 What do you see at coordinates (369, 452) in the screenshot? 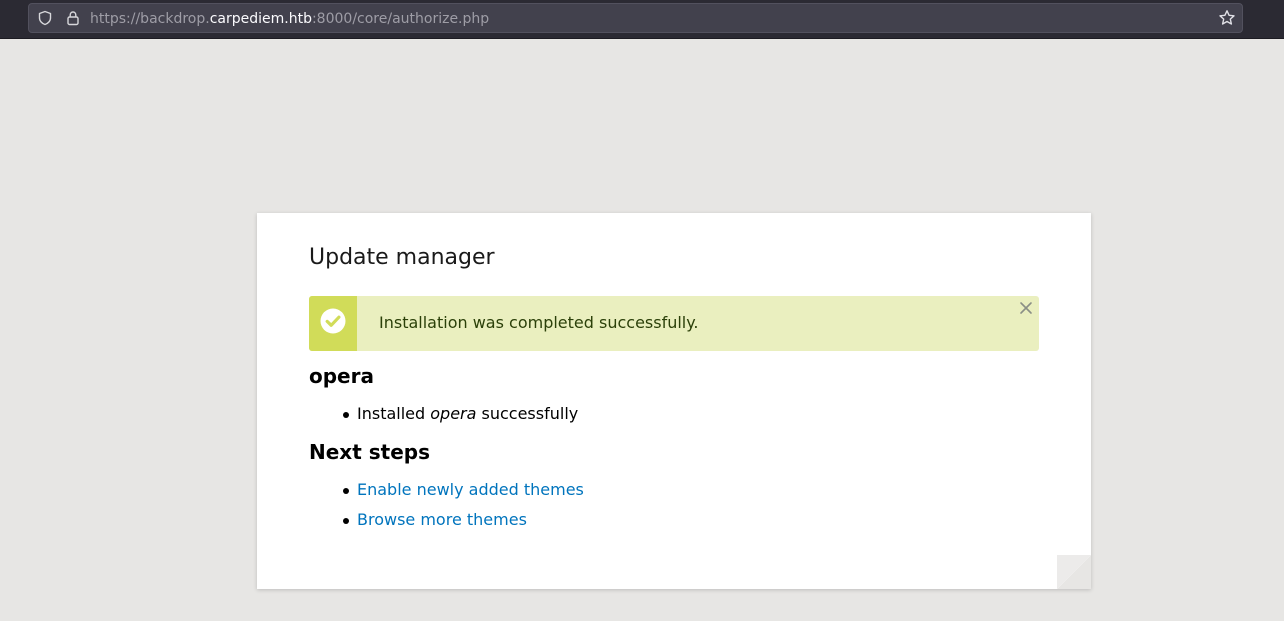
I see `next-steps-heading: Next steps` at bounding box center [369, 452].